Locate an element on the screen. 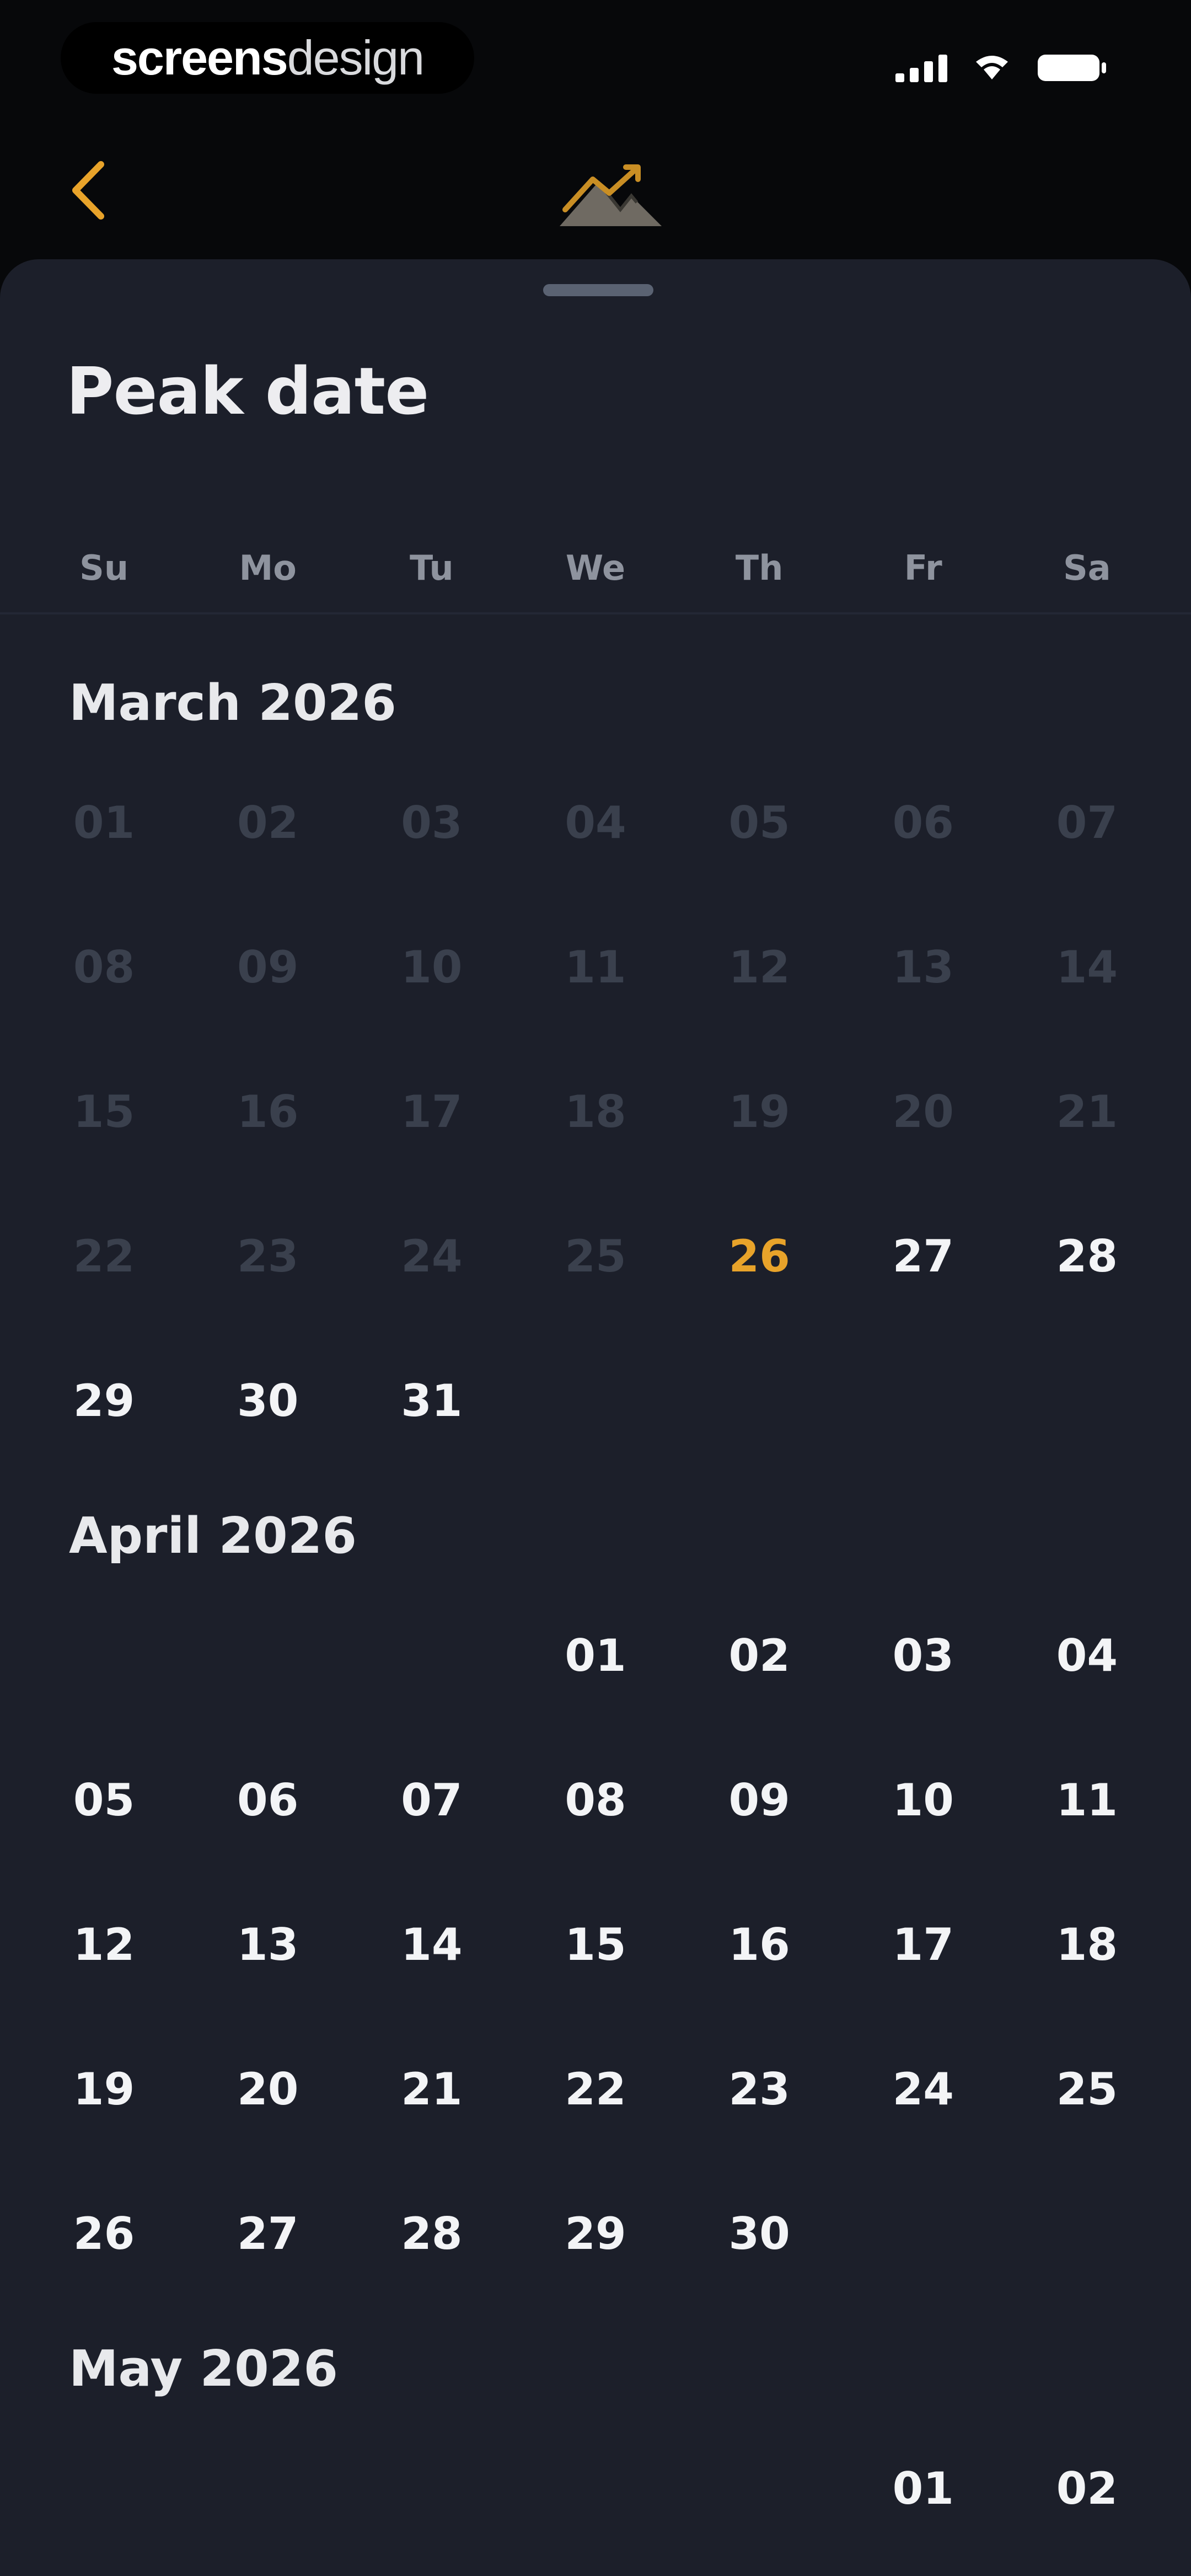 Image resolution: width=1191 pixels, height=2576 pixels. calendar-day: 20 is located at coordinates (268, 2089).